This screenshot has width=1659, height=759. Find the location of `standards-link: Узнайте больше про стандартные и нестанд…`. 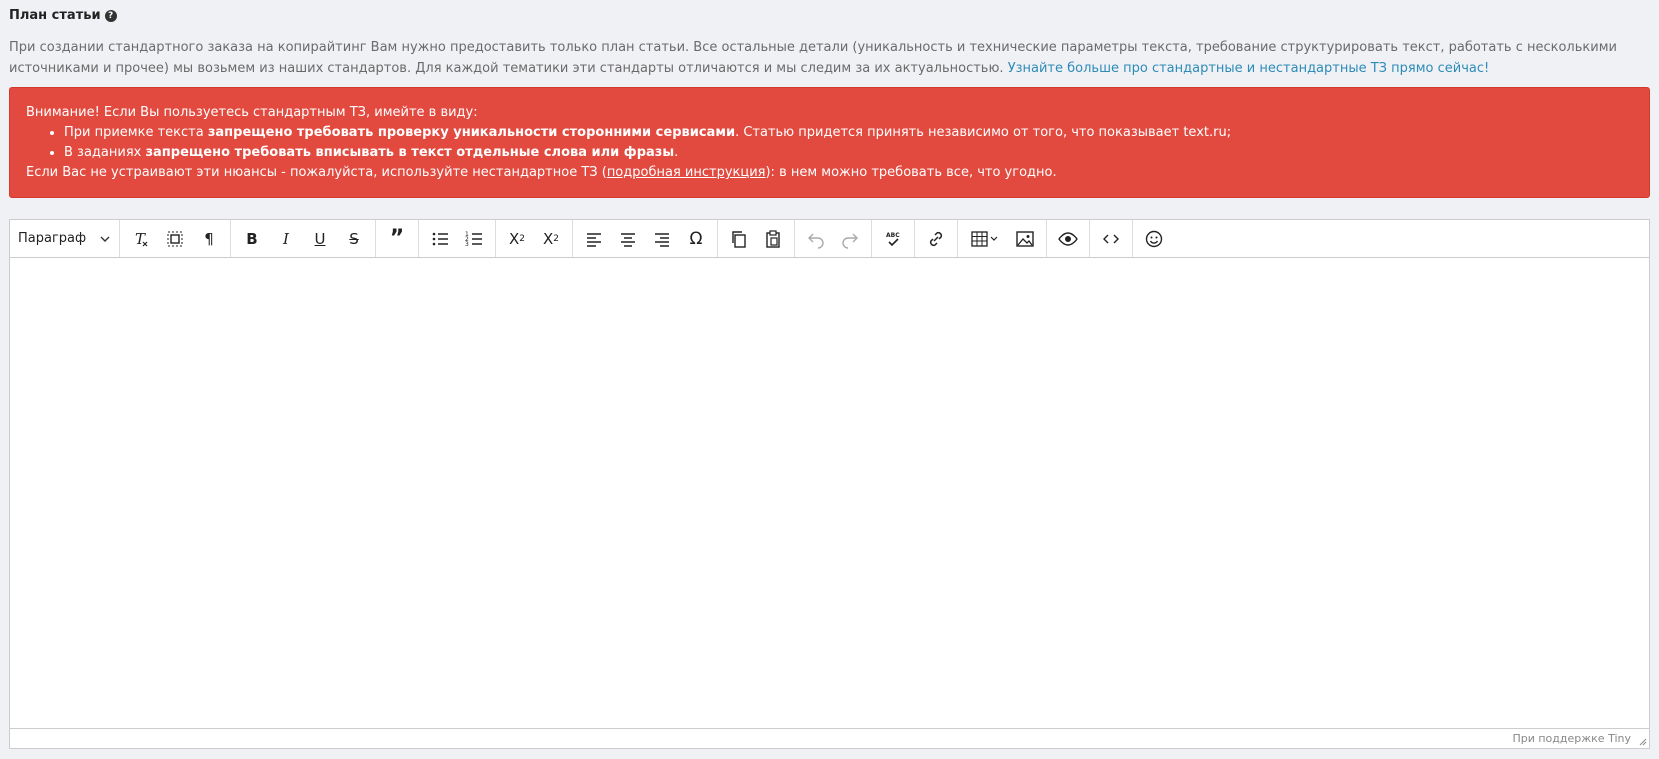

standards-link: Узнайте больше про стандартные и нестанд… is located at coordinates (1249, 68).